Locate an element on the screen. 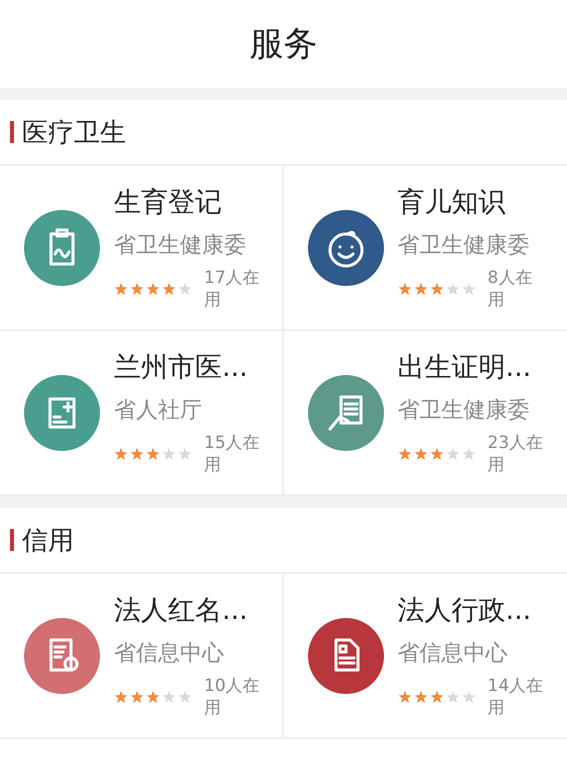  service-card: 法人行政... 省信息中心 14人在用 is located at coordinates (425, 656).